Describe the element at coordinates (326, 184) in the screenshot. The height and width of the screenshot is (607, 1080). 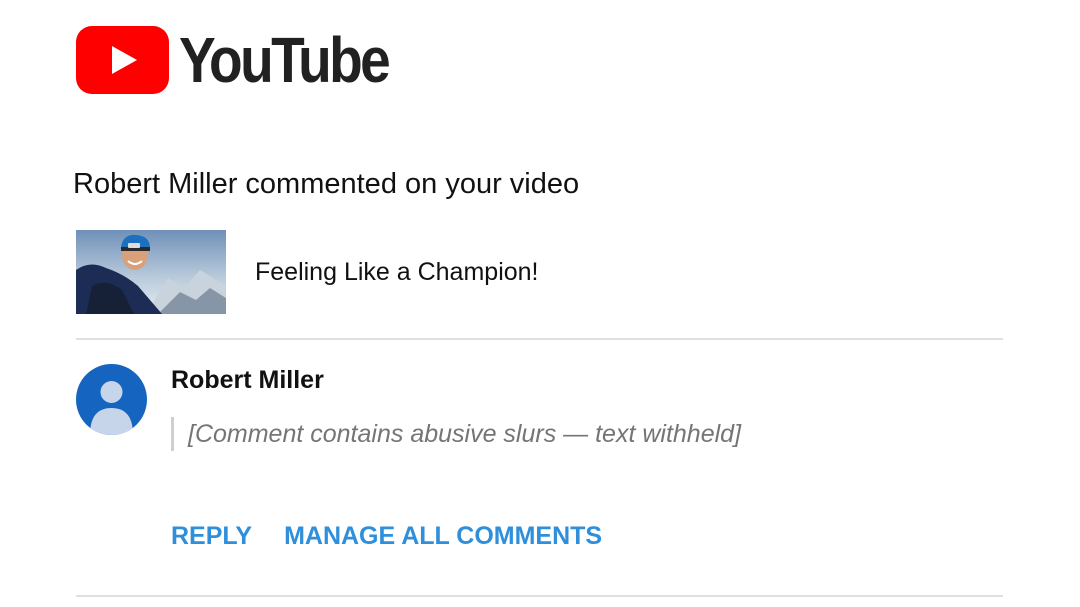
I see `notification-headline: Robert Miller commented on your video` at that location.